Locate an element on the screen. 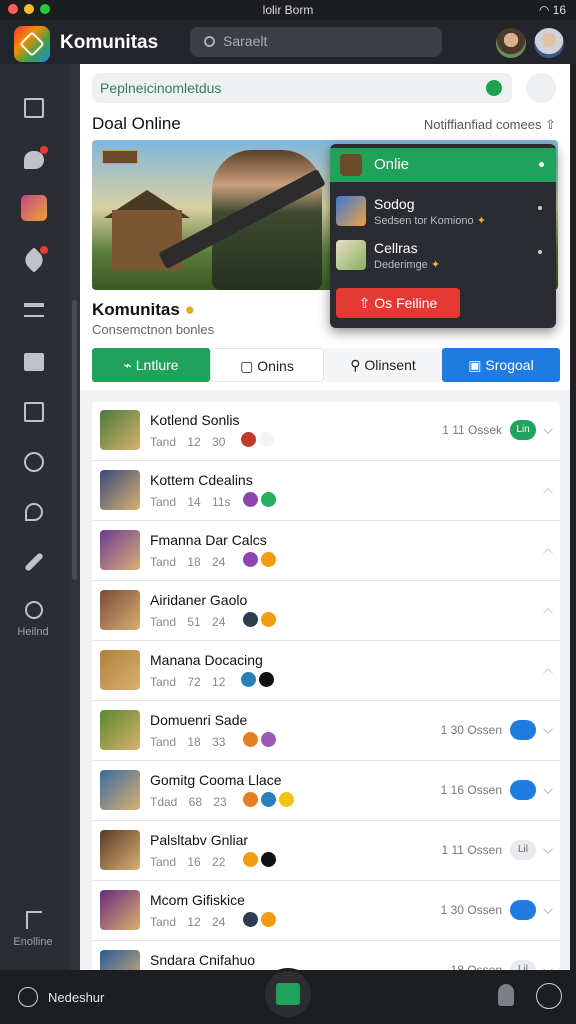 Image resolution: width=576 pixels, height=1024 pixels. share-icon: ⇧ is located at coordinates (550, 124).